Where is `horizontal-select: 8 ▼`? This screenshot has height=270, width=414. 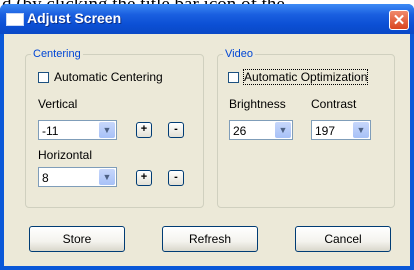
horizontal-select: 8 ▼ is located at coordinates (77, 177).